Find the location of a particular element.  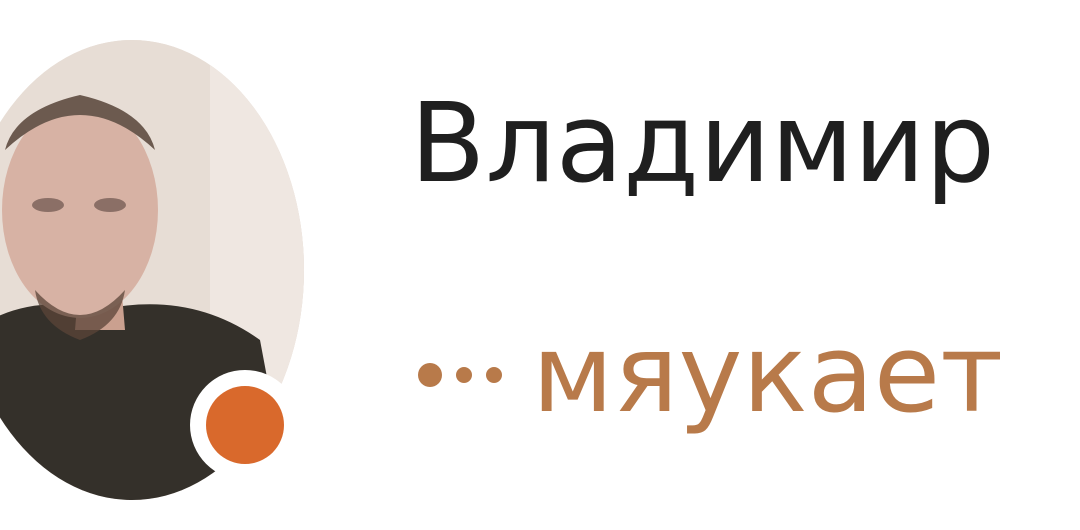

typing-dots-icon is located at coordinates (460, 375).